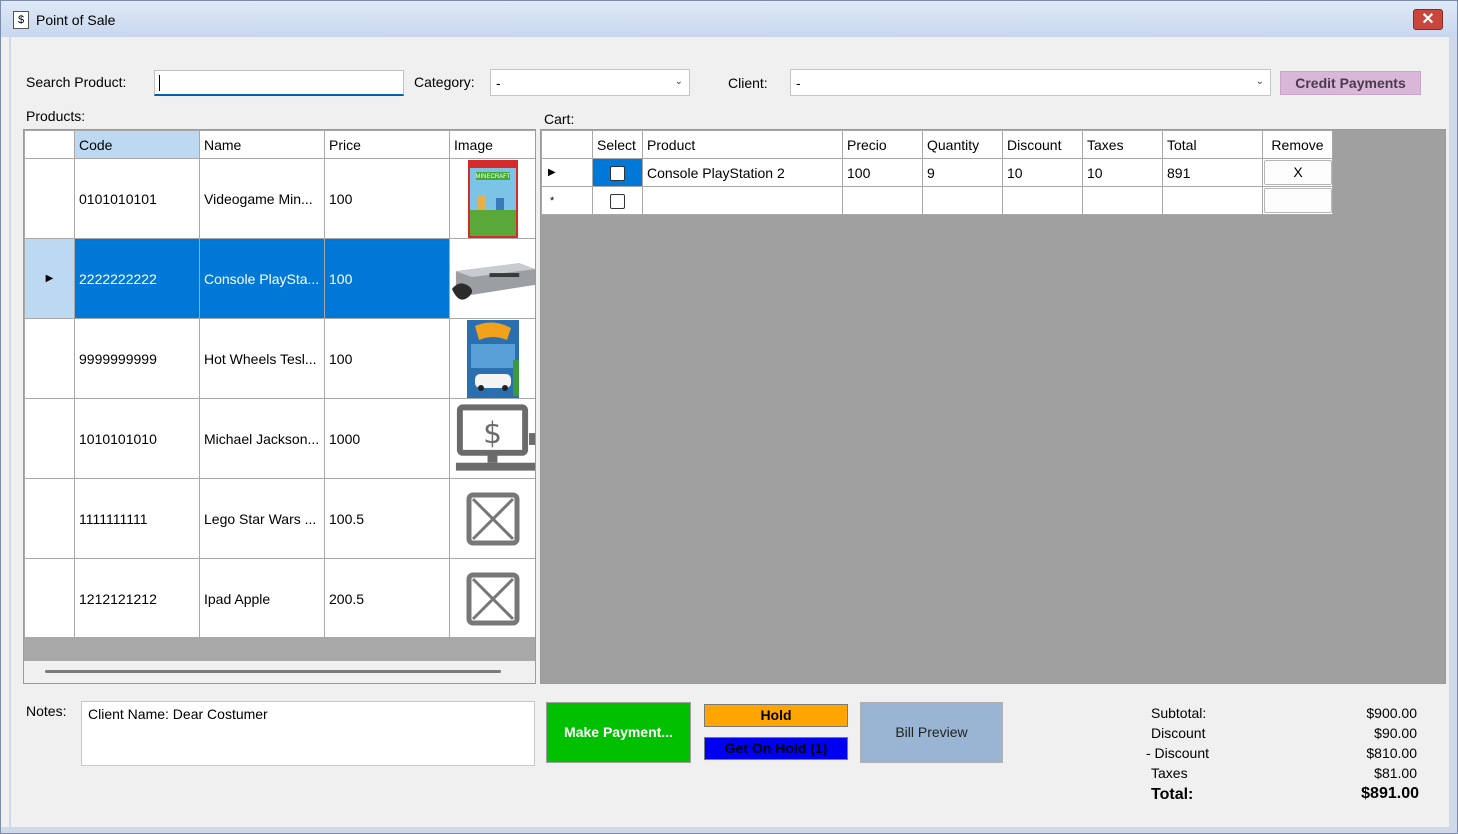 The image size is (1458, 834). I want to click on product-code: 0101010101, so click(137, 198).